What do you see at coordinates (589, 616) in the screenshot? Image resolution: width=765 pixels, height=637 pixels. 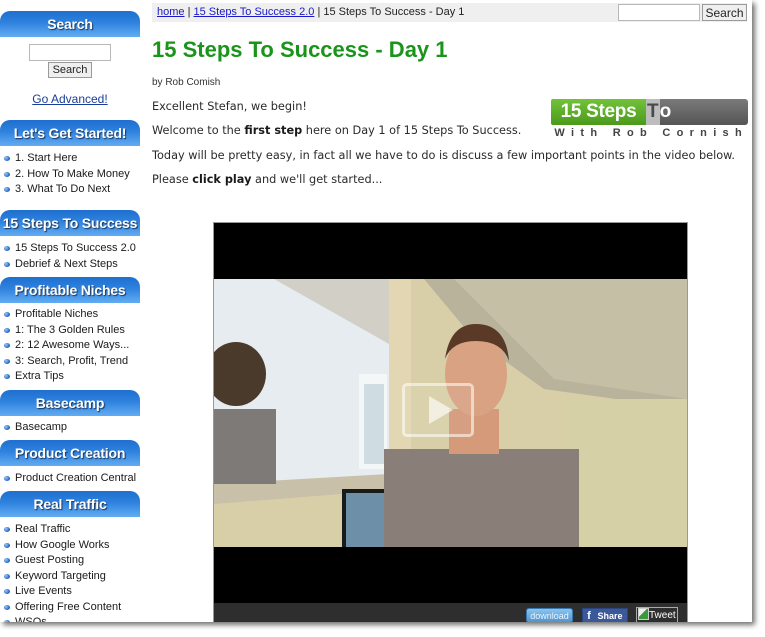 I see `facebook-icon: f` at bounding box center [589, 616].